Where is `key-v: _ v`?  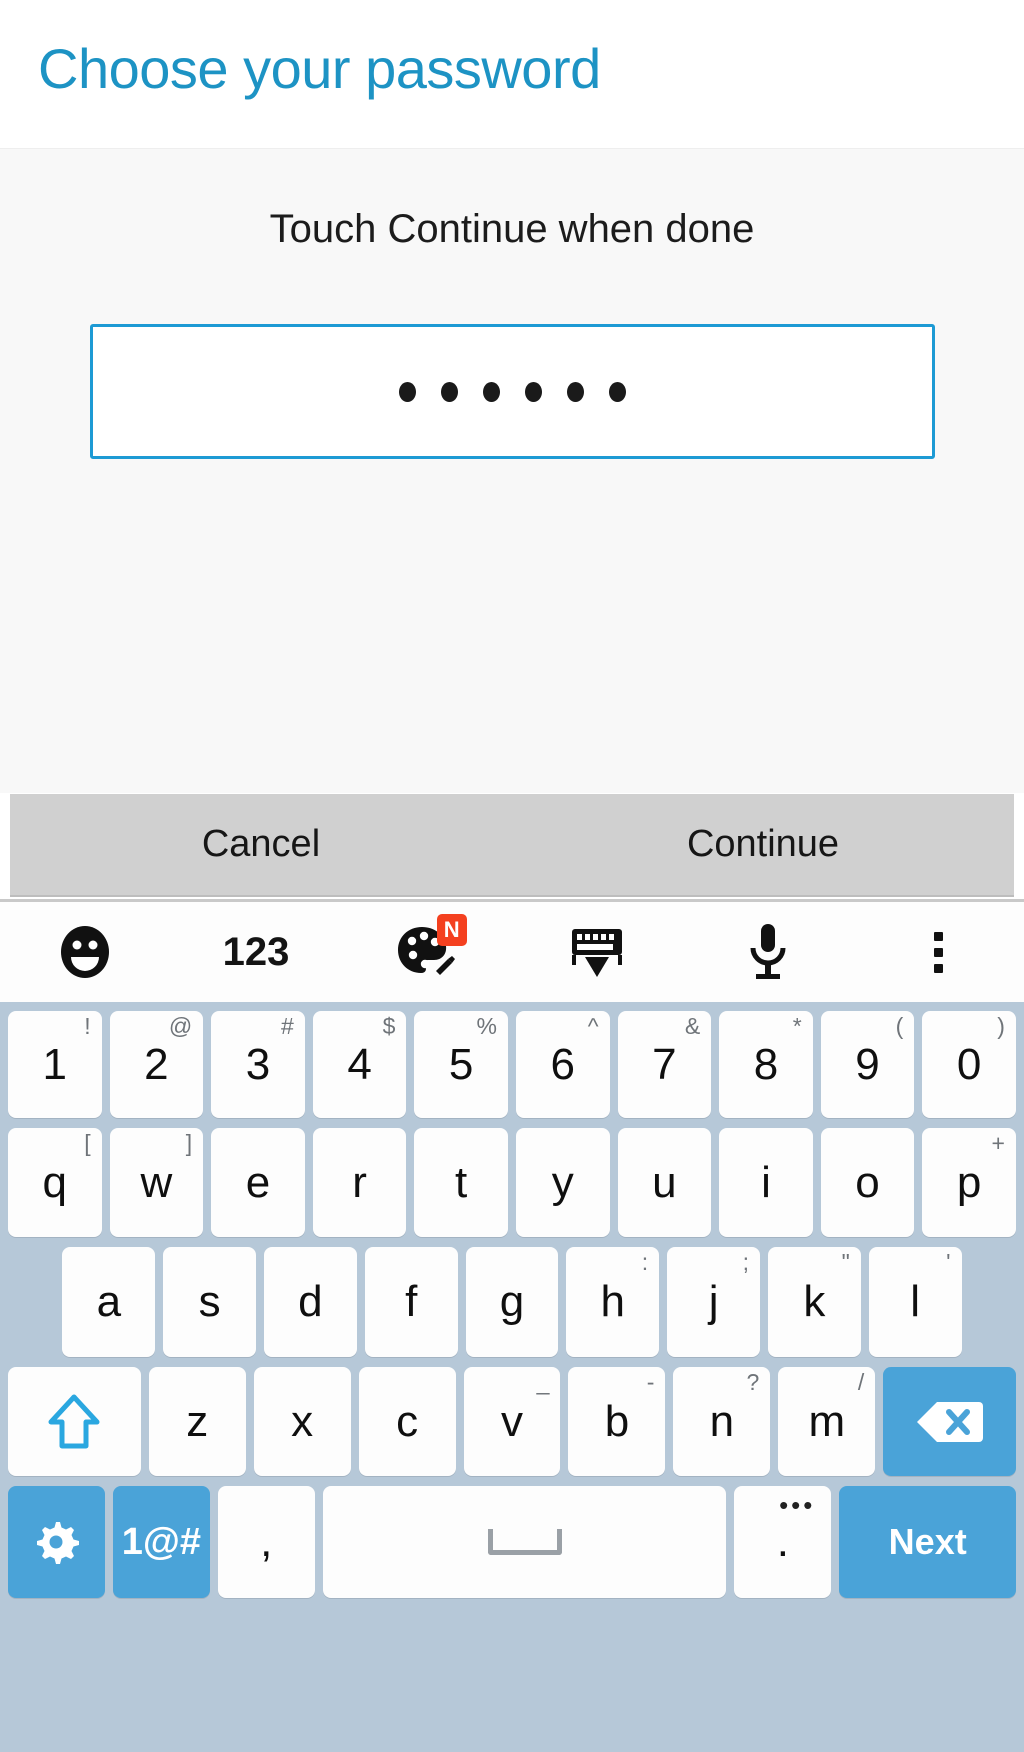 key-v: _ v is located at coordinates (512, 1421).